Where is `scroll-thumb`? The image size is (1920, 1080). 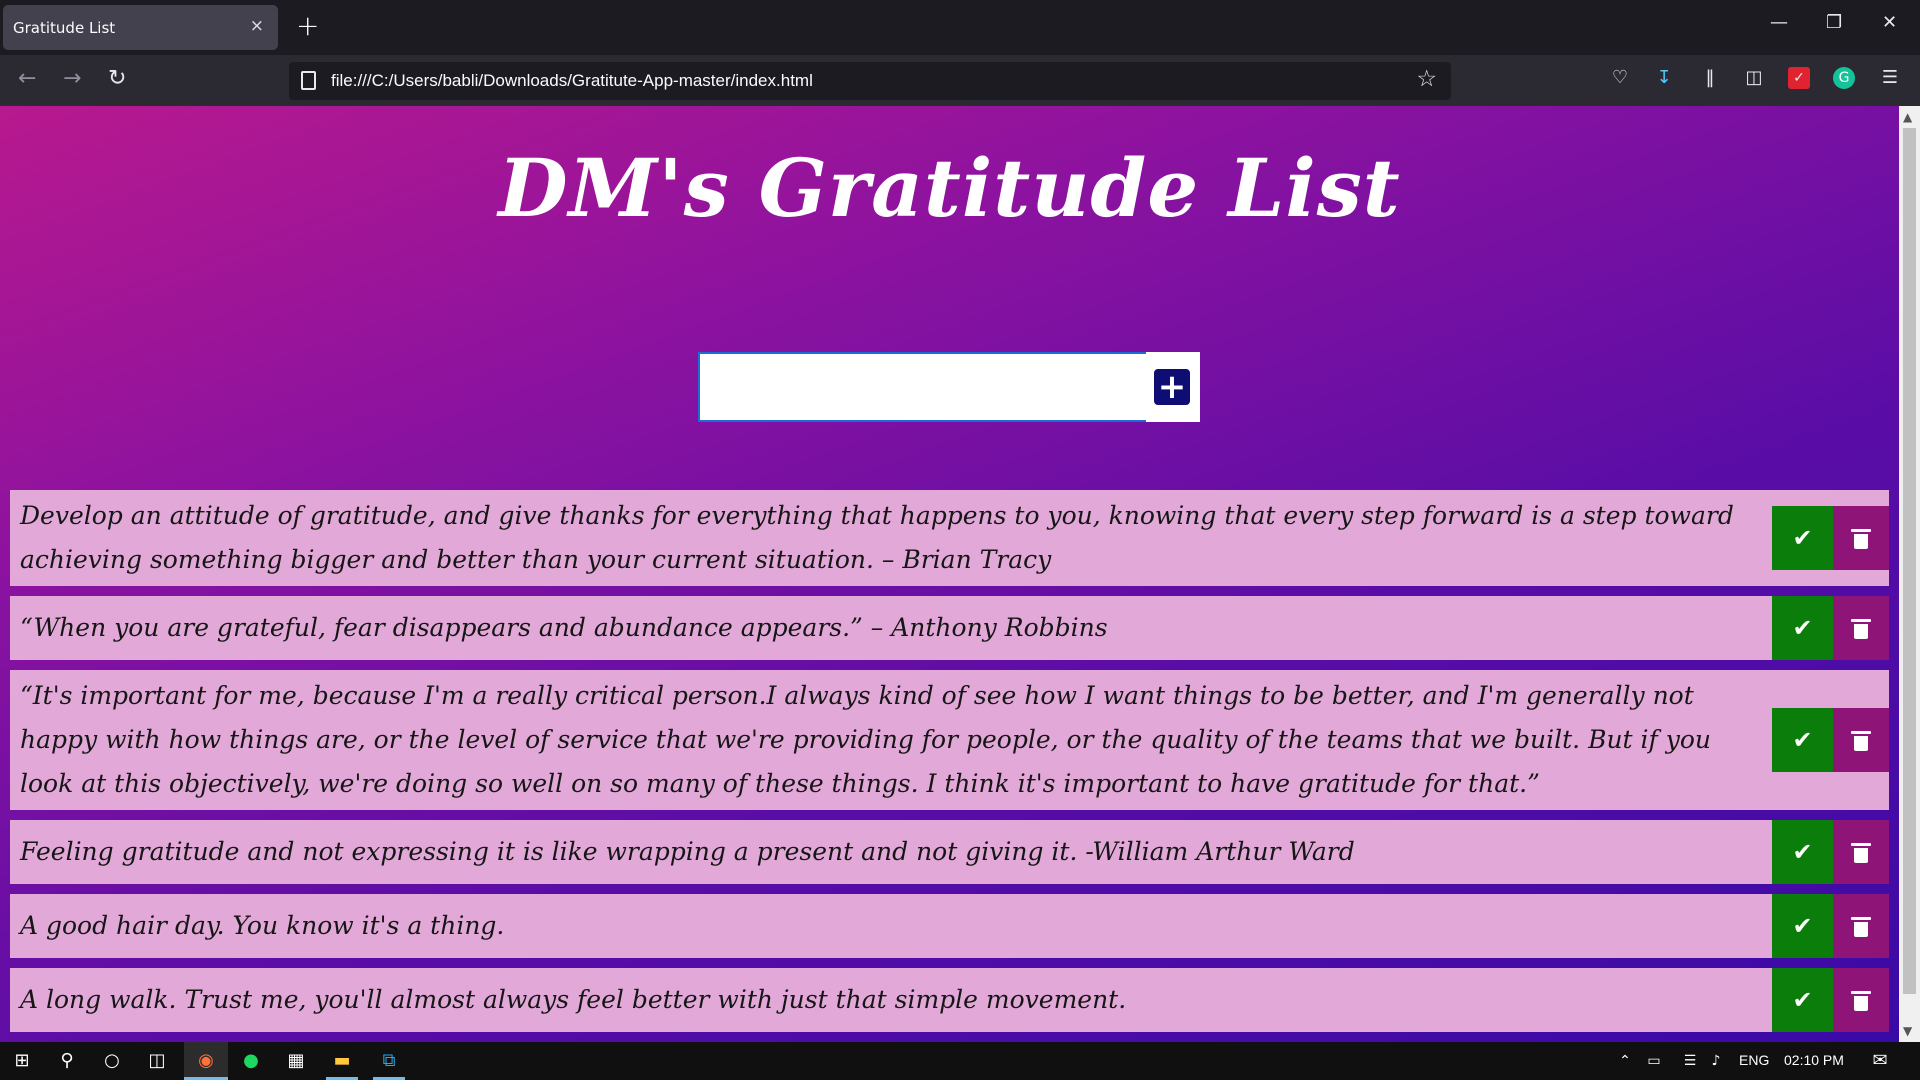 scroll-thumb is located at coordinates (1909, 561).